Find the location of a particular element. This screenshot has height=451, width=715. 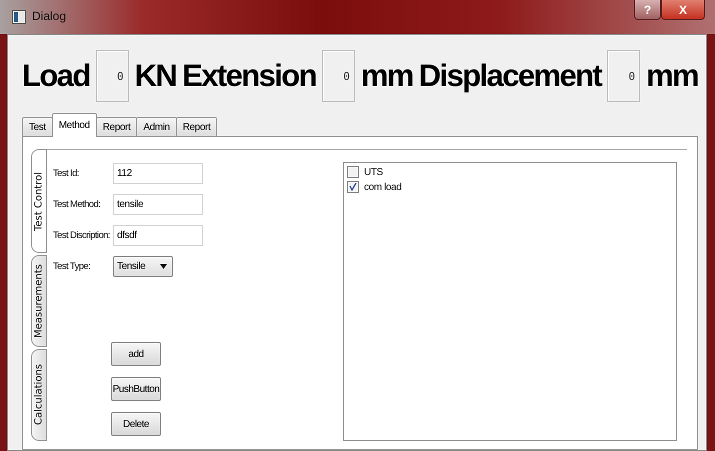

readout-label: Extension is located at coordinates (249, 76).